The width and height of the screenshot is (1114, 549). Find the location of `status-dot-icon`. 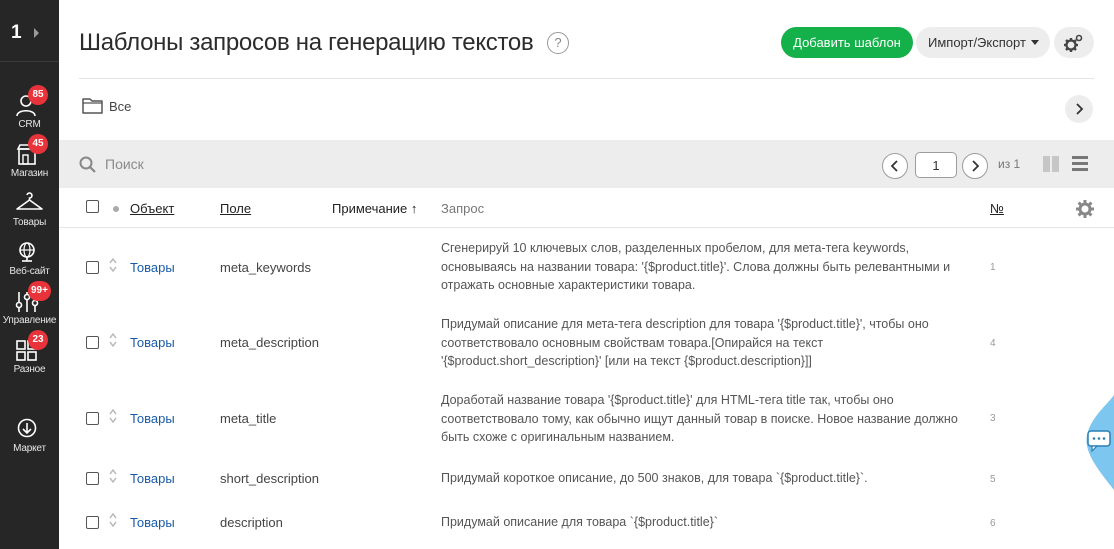

status-dot-icon is located at coordinates (116, 209).